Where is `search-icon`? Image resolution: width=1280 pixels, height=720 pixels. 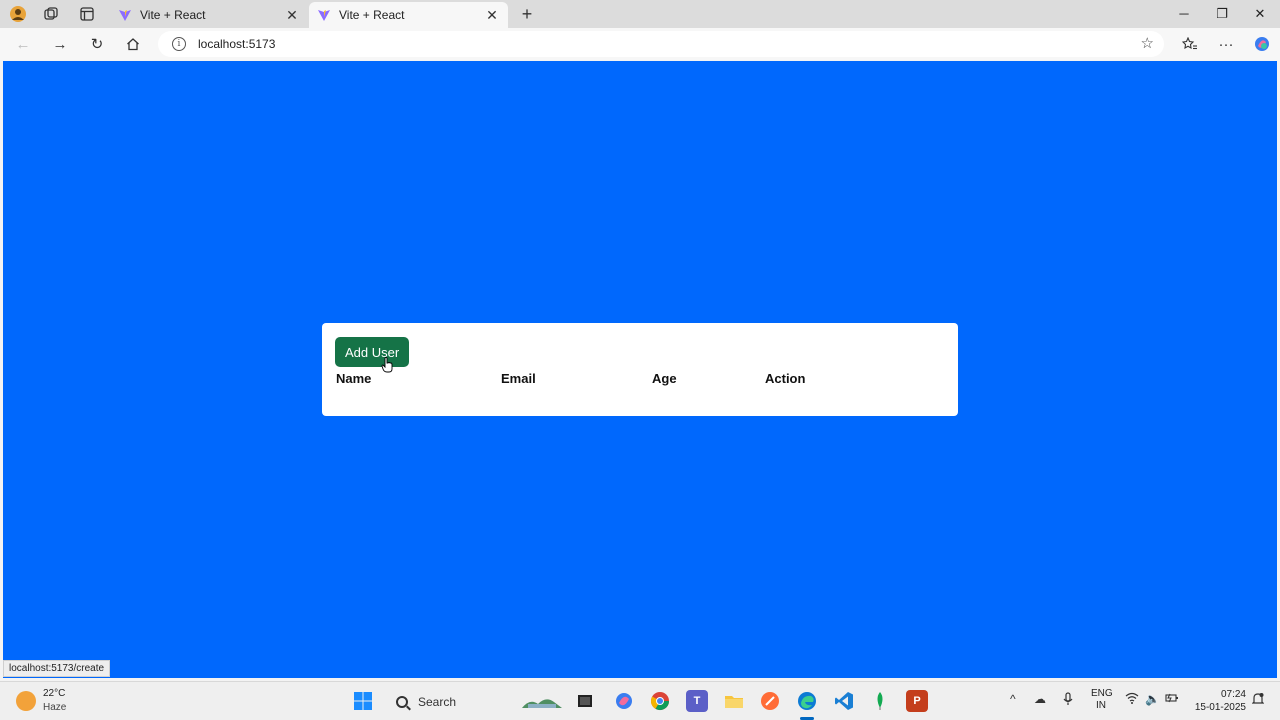
search-icon is located at coordinates (402, 702).